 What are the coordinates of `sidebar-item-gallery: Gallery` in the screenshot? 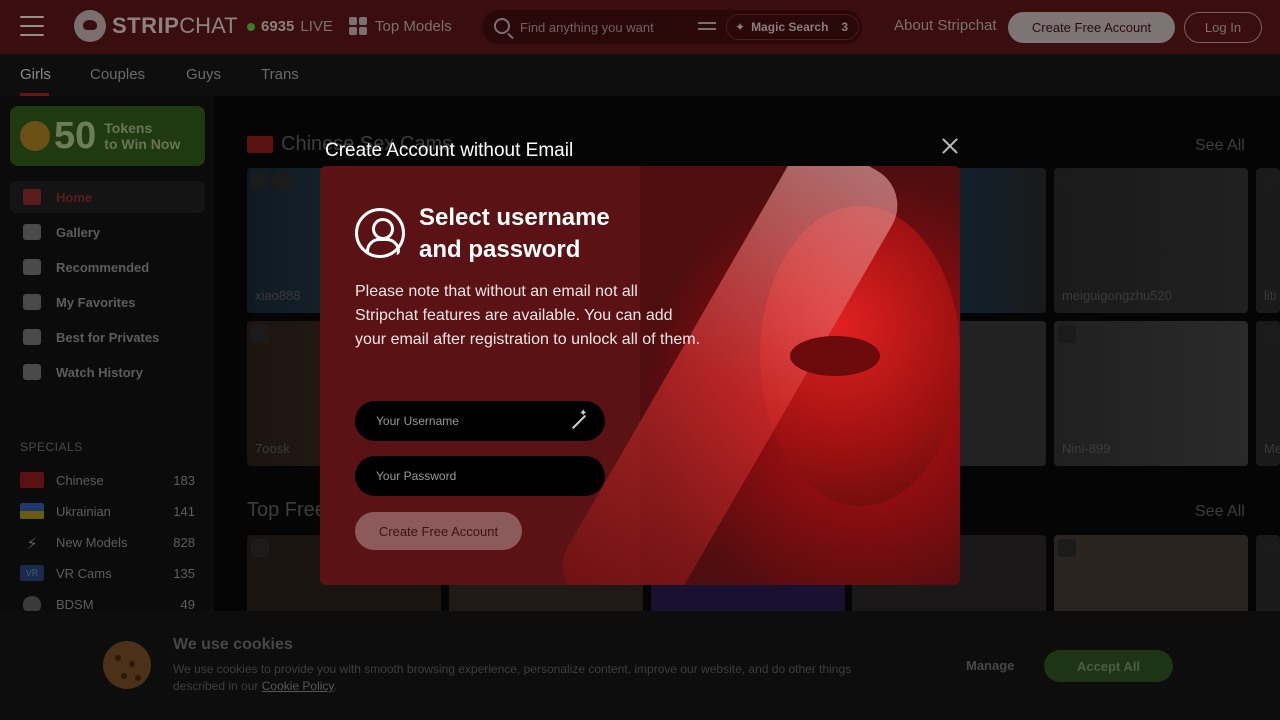 It's located at (107, 232).